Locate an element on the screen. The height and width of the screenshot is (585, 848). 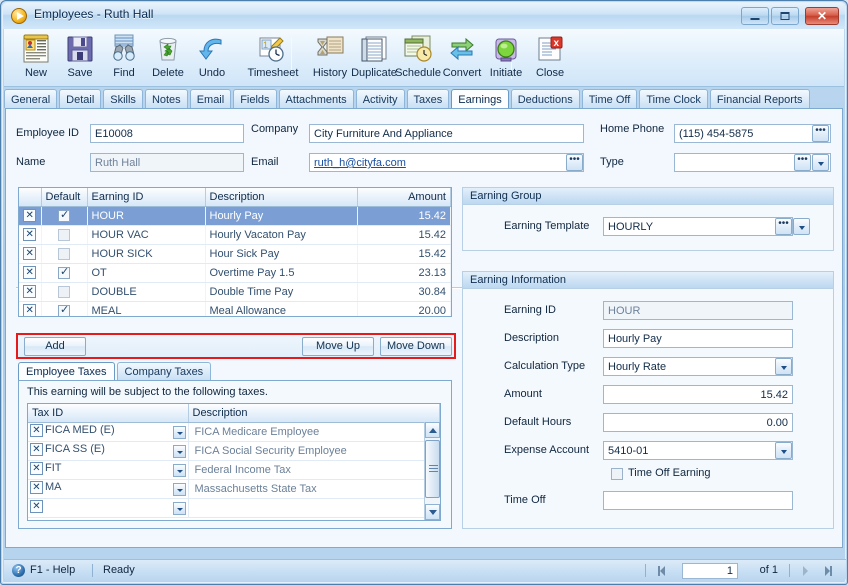
tab-label: Email is located at coordinates (210, 100).